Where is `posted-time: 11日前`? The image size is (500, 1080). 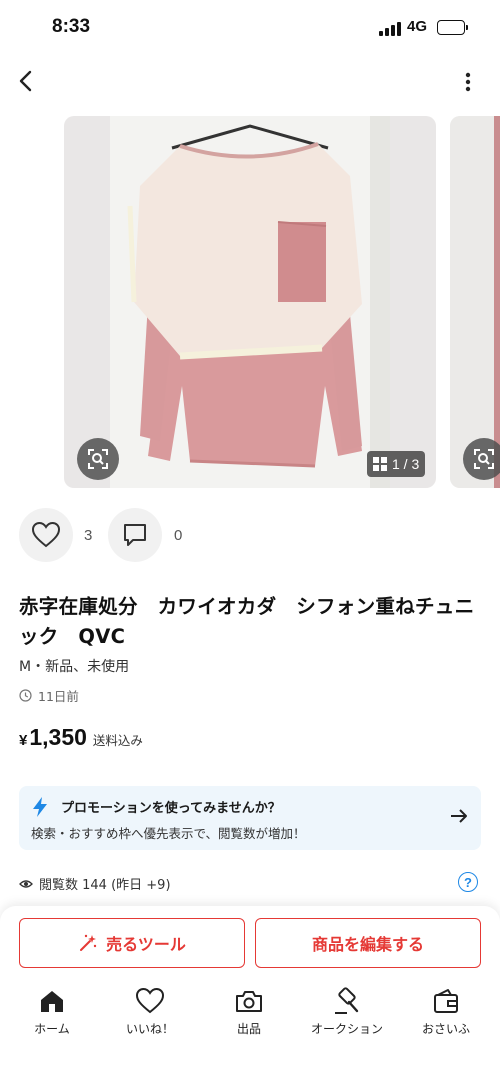 posted-time: 11日前 is located at coordinates (49, 695).